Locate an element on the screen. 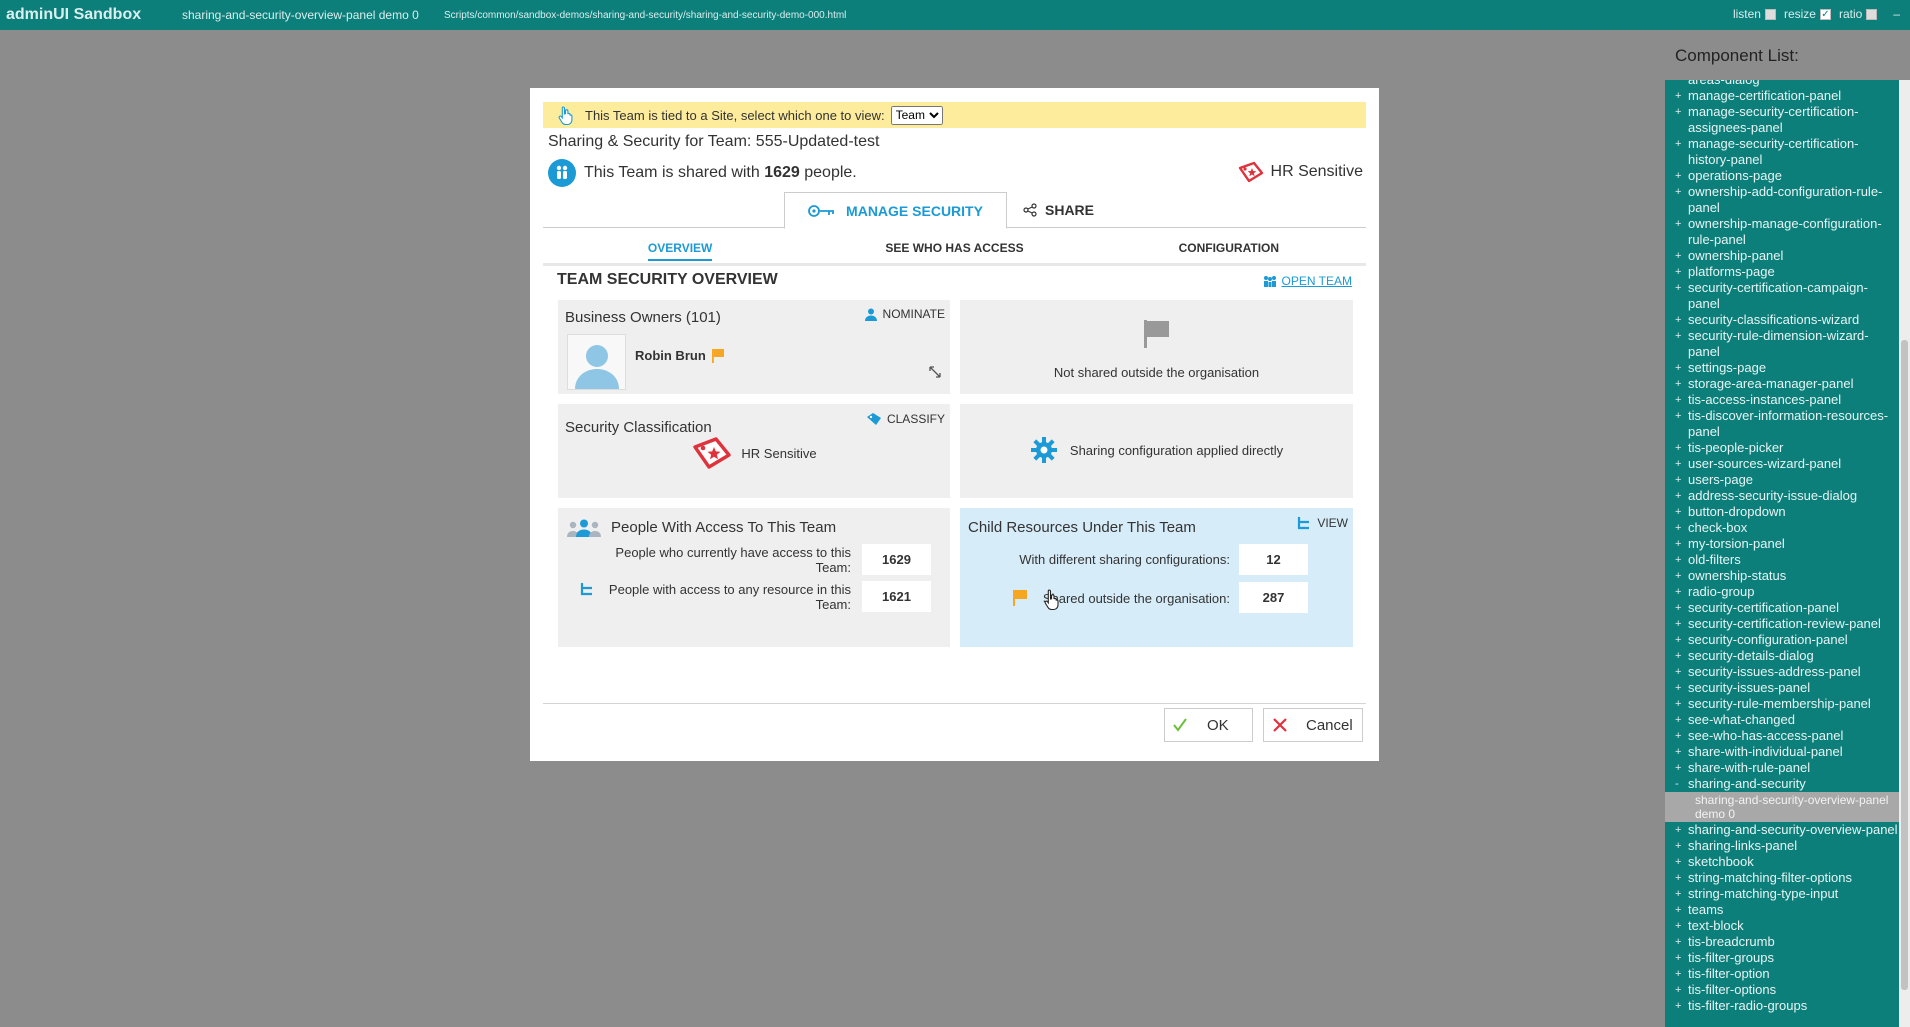 This screenshot has height=1027, width=1910. tab-share: SHARE is located at coordinates (1058, 210).